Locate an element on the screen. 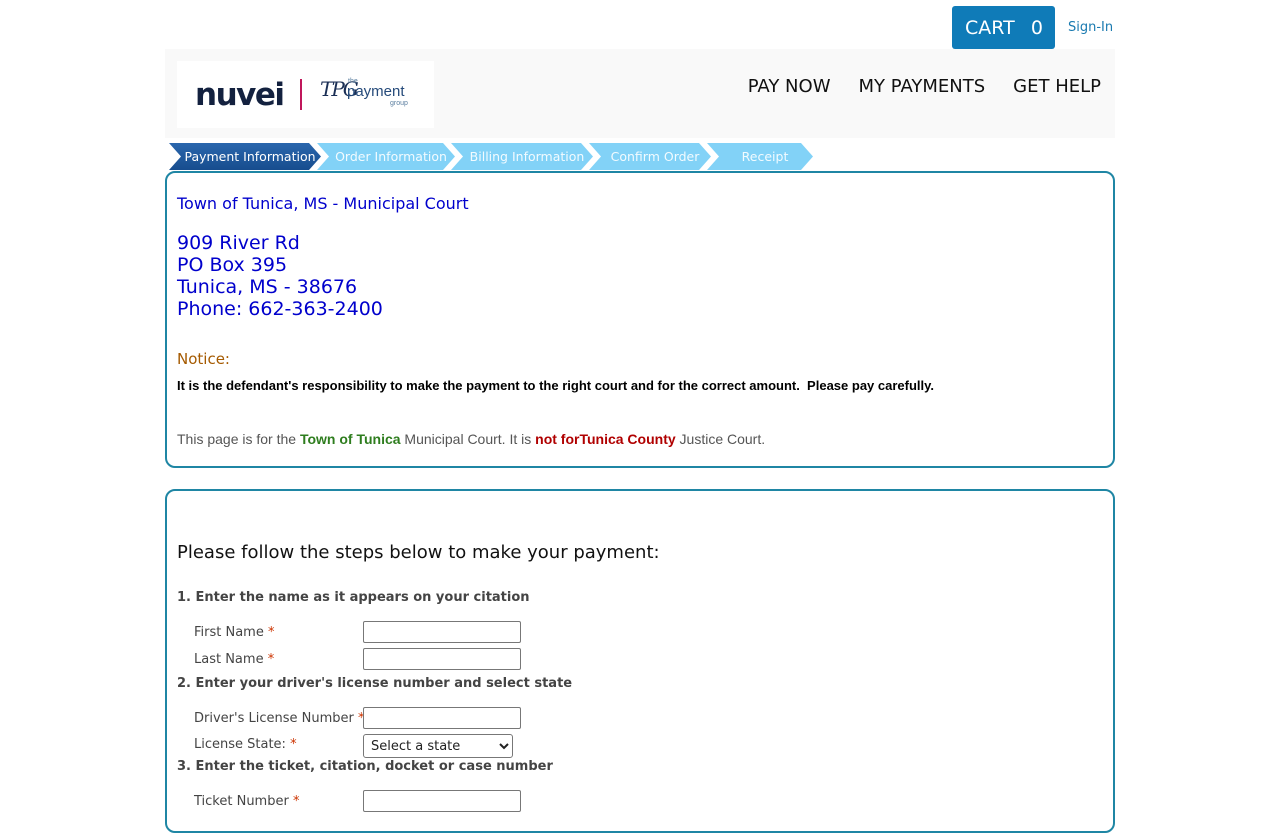 The image size is (1280, 833). main-nav: PAY NOW MY PAYMENTS GET HELP is located at coordinates (924, 86).